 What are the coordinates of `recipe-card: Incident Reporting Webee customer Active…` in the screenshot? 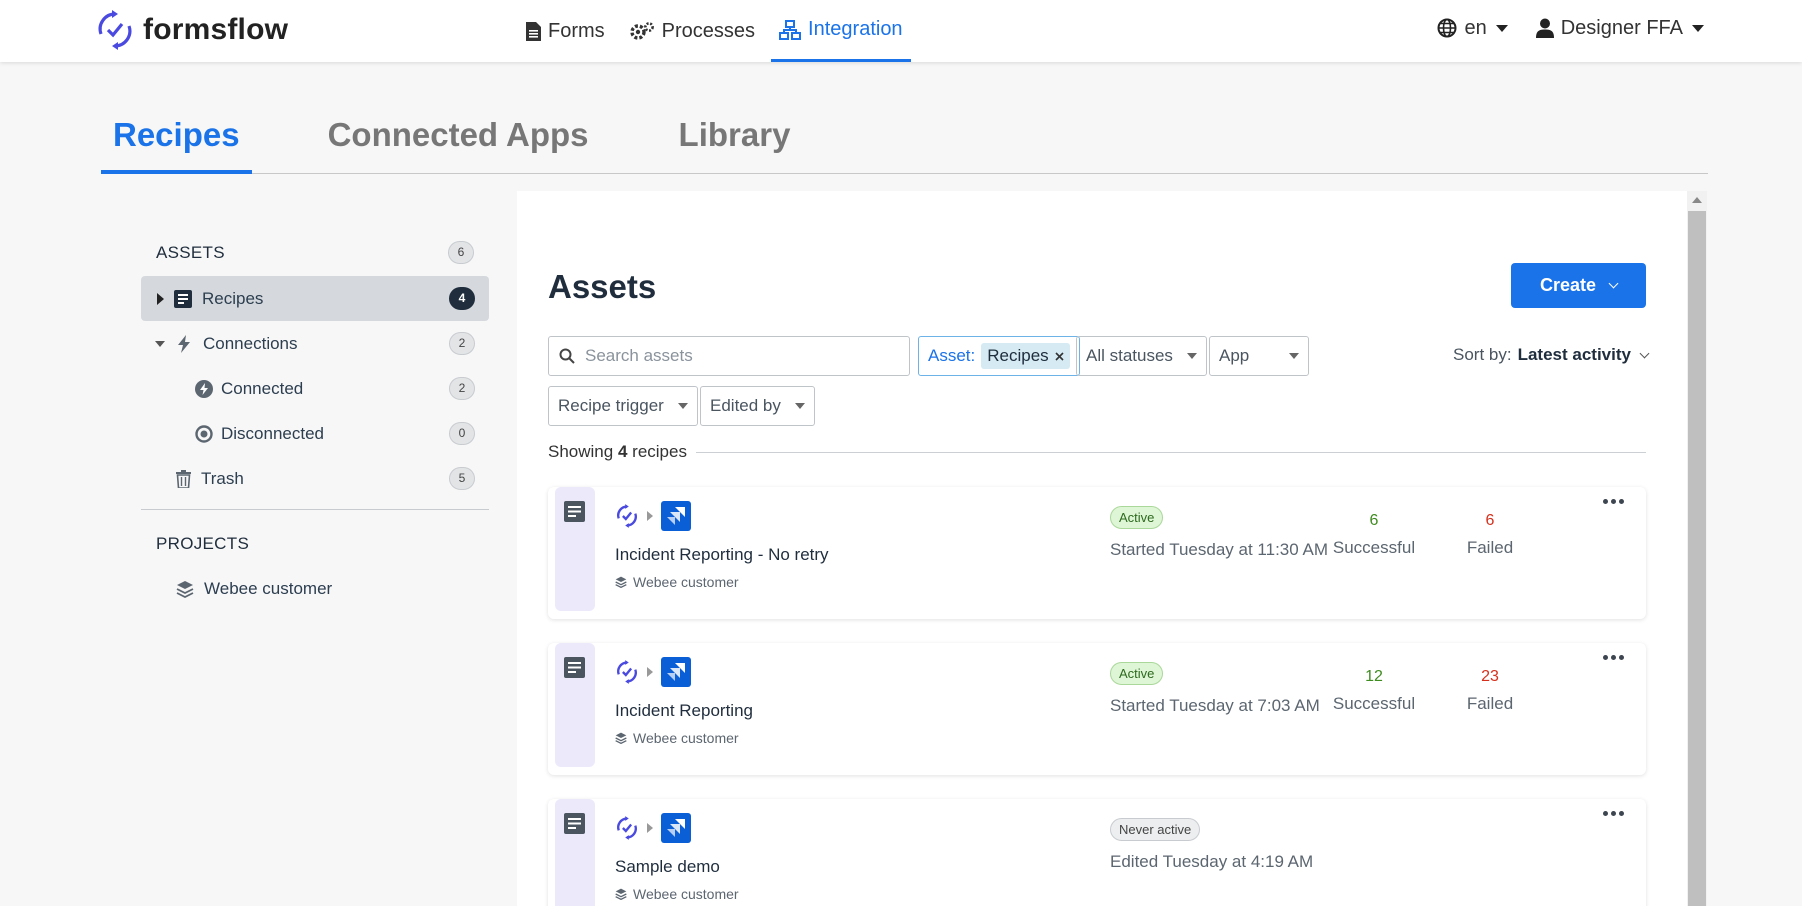 It's located at (1097, 709).